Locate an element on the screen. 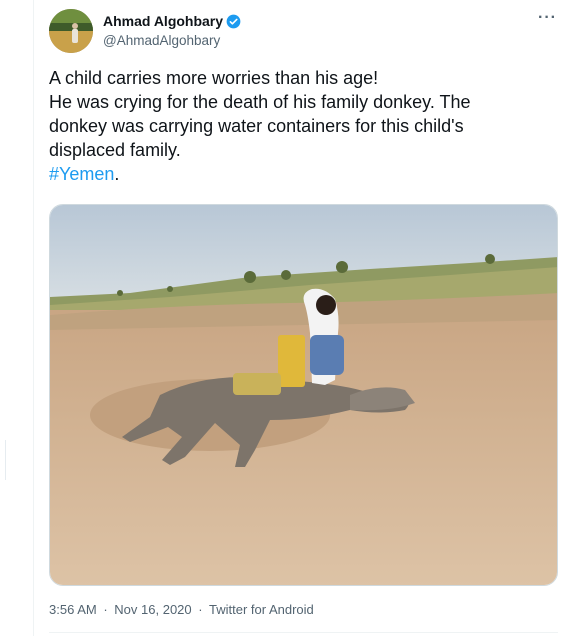  verified-badge-icon is located at coordinates (233, 21).